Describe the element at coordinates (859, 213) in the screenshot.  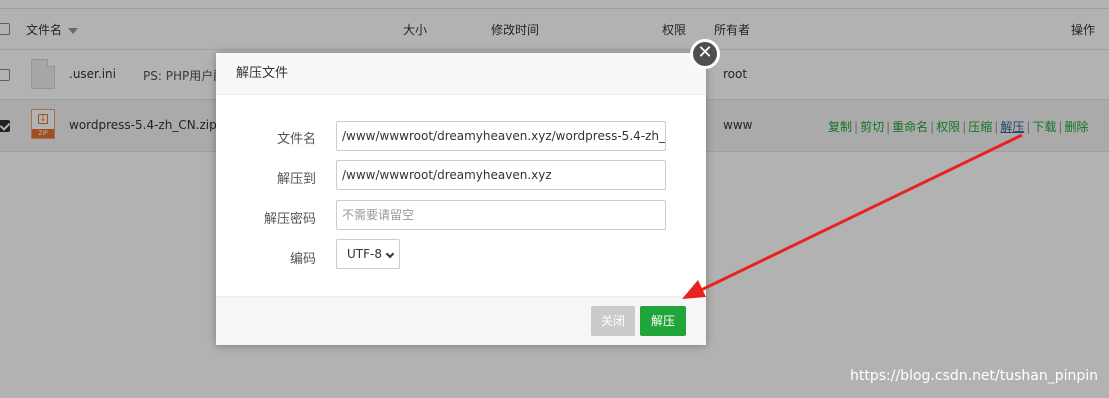
I see `annotation-arrow-line` at that location.